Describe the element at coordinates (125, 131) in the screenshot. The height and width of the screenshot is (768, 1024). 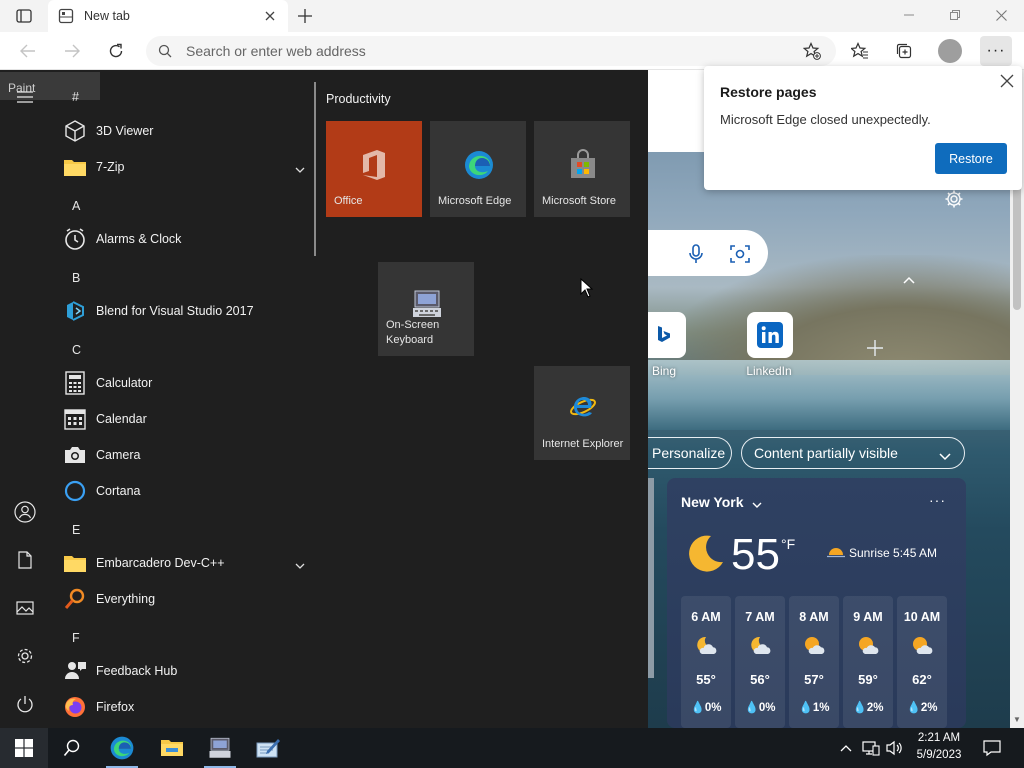
I see `app-label: 3D Viewer` at that location.